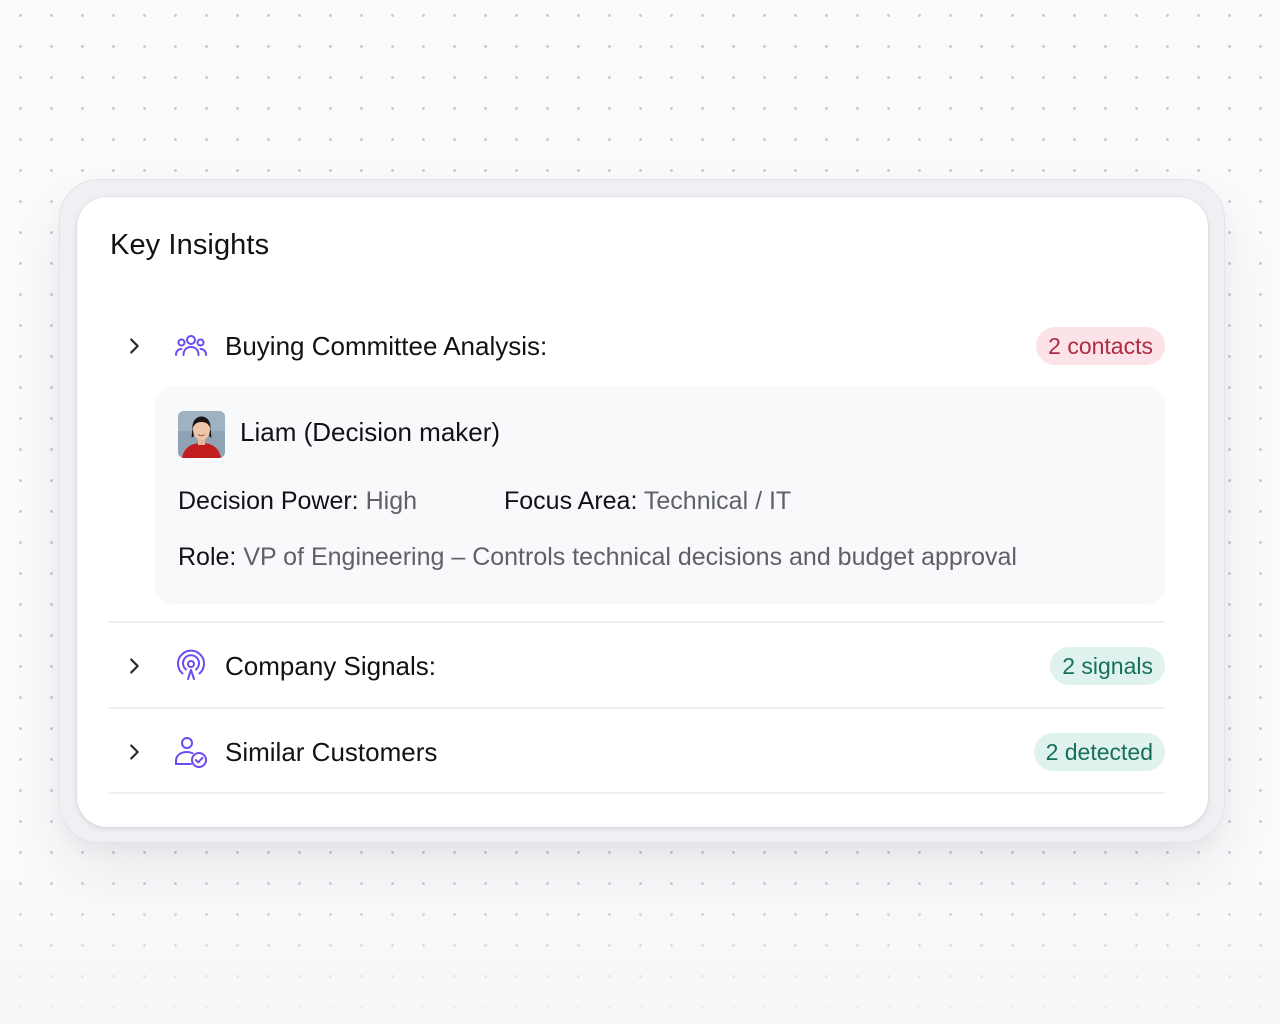 This screenshot has width=1280, height=1024. I want to click on section-title: Similar Customers, so click(331, 752).